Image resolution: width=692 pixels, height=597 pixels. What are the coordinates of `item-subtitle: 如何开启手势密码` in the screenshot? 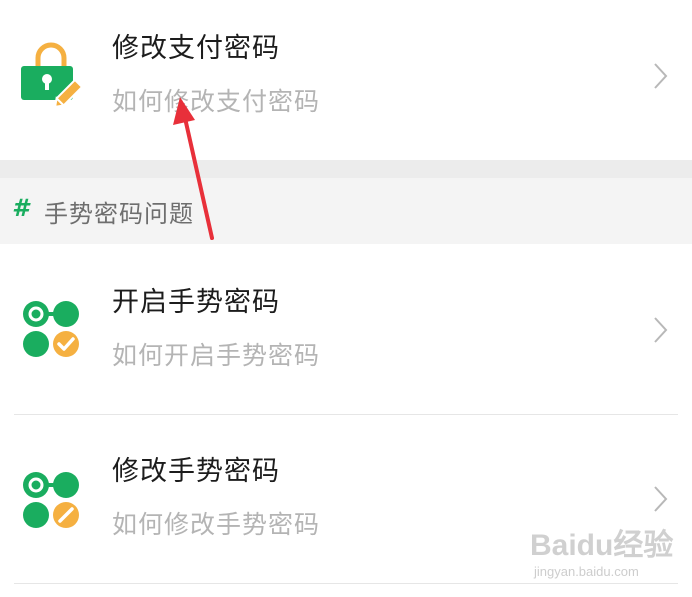 It's located at (216, 355).